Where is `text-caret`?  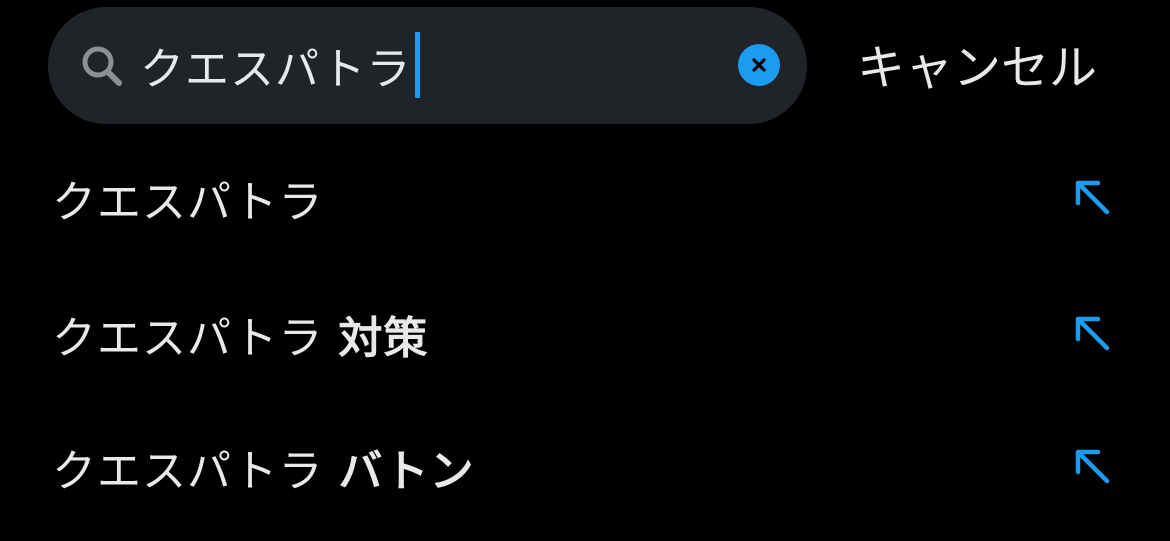
text-caret is located at coordinates (418, 65).